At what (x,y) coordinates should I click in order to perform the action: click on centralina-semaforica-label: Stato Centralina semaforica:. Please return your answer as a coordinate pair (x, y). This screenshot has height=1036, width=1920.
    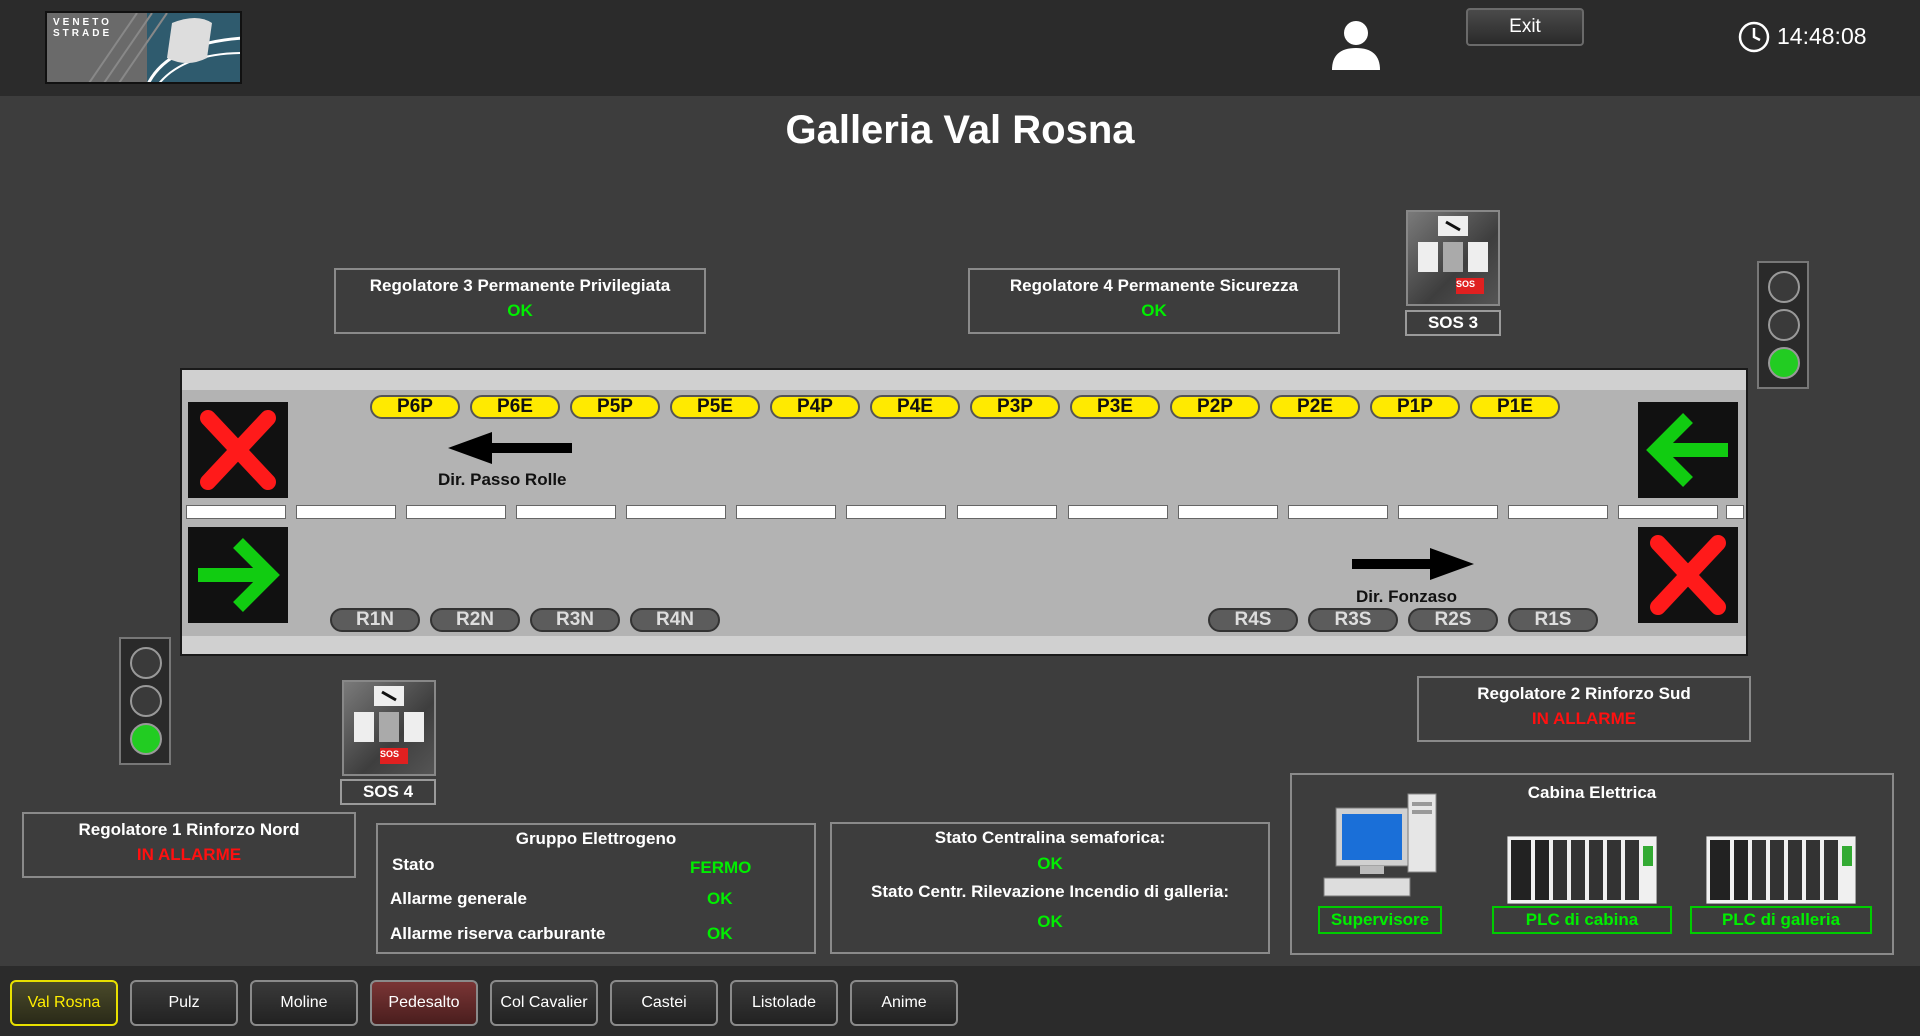
    Looking at the image, I should click on (1050, 837).